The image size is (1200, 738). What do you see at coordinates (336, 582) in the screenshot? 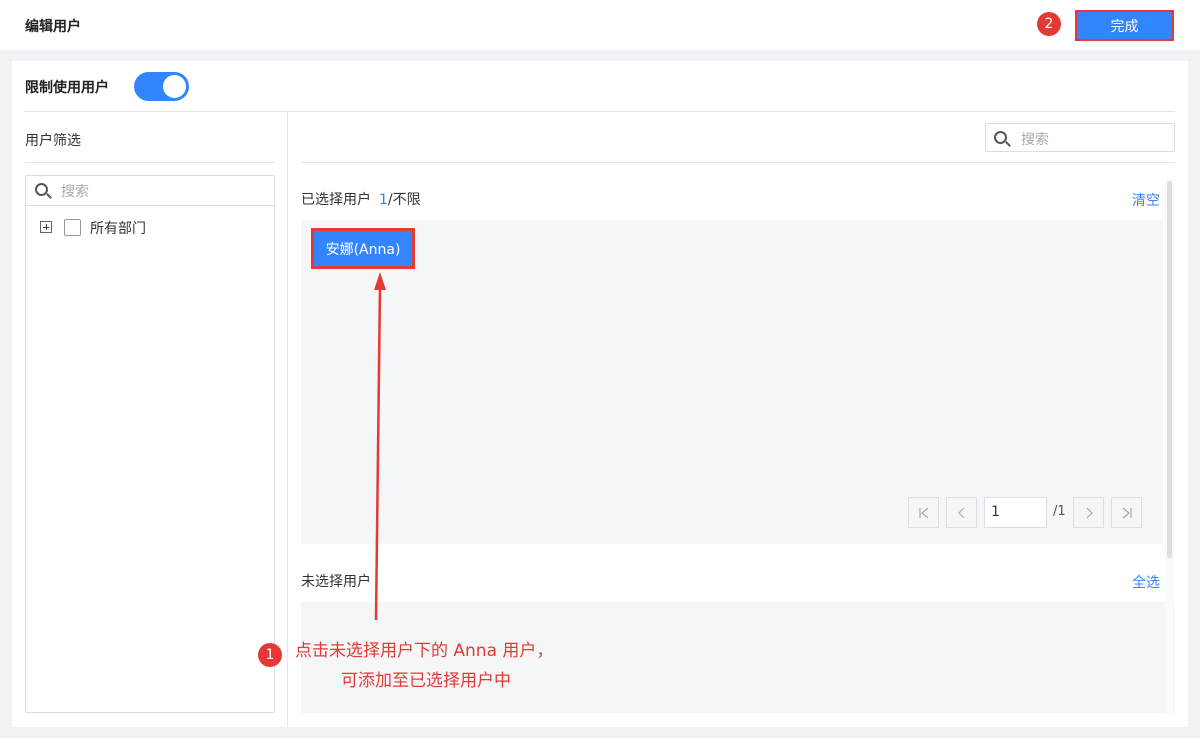
I see `unselected-users-title: 未选择用户` at bounding box center [336, 582].